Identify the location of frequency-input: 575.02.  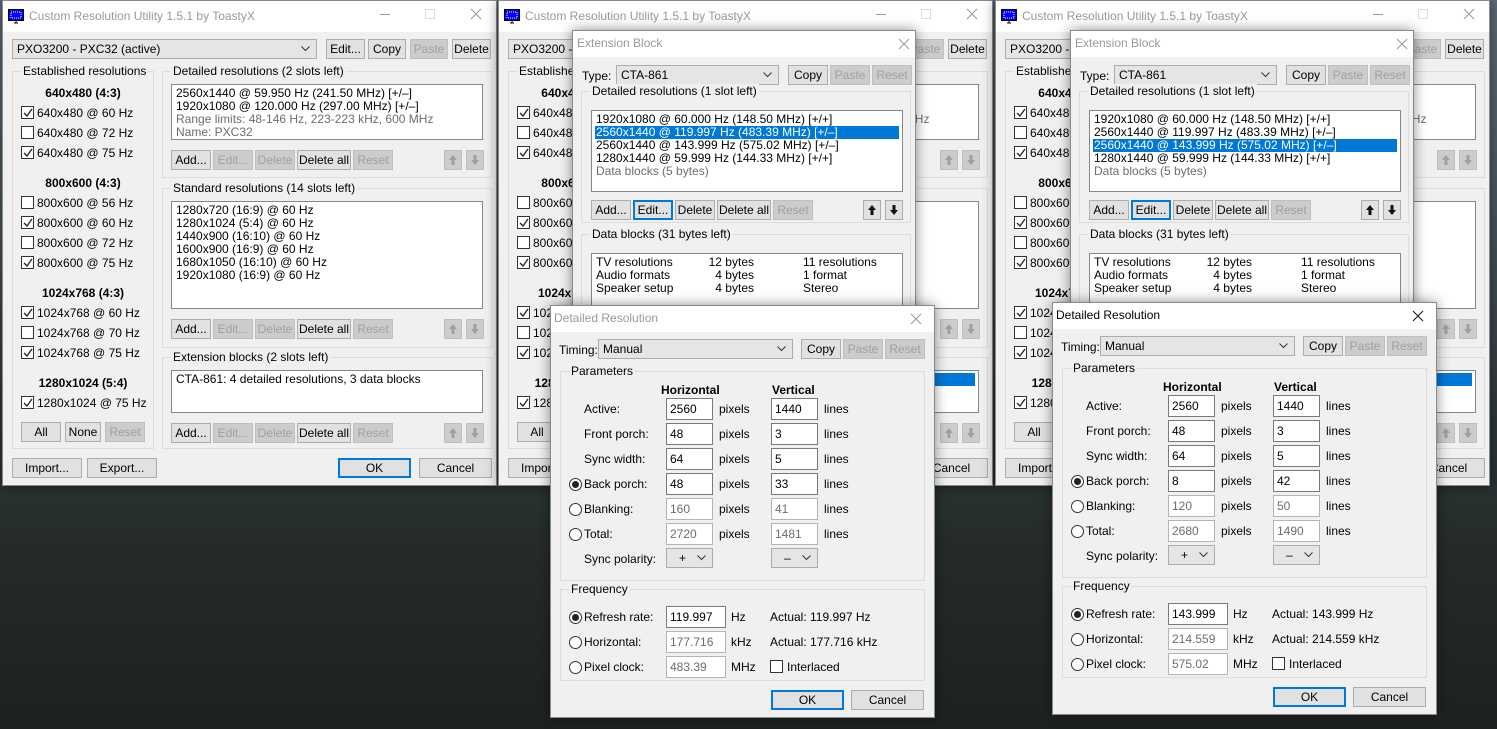
(1198, 664).